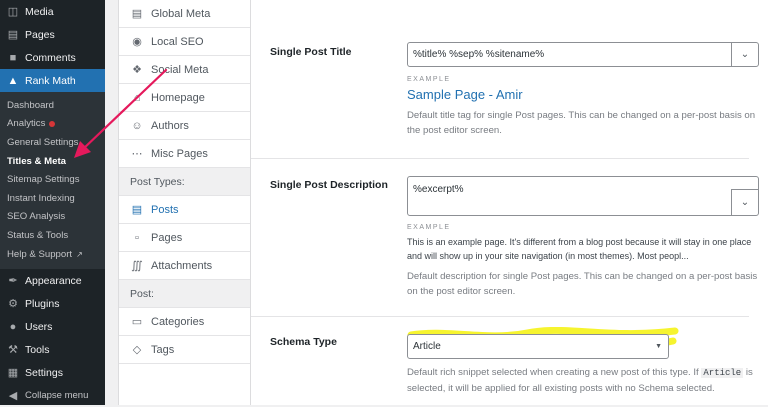 This screenshot has height=407, width=768. What do you see at coordinates (184, 322) in the screenshot?
I see `nav-categories: ▭ Categories` at bounding box center [184, 322].